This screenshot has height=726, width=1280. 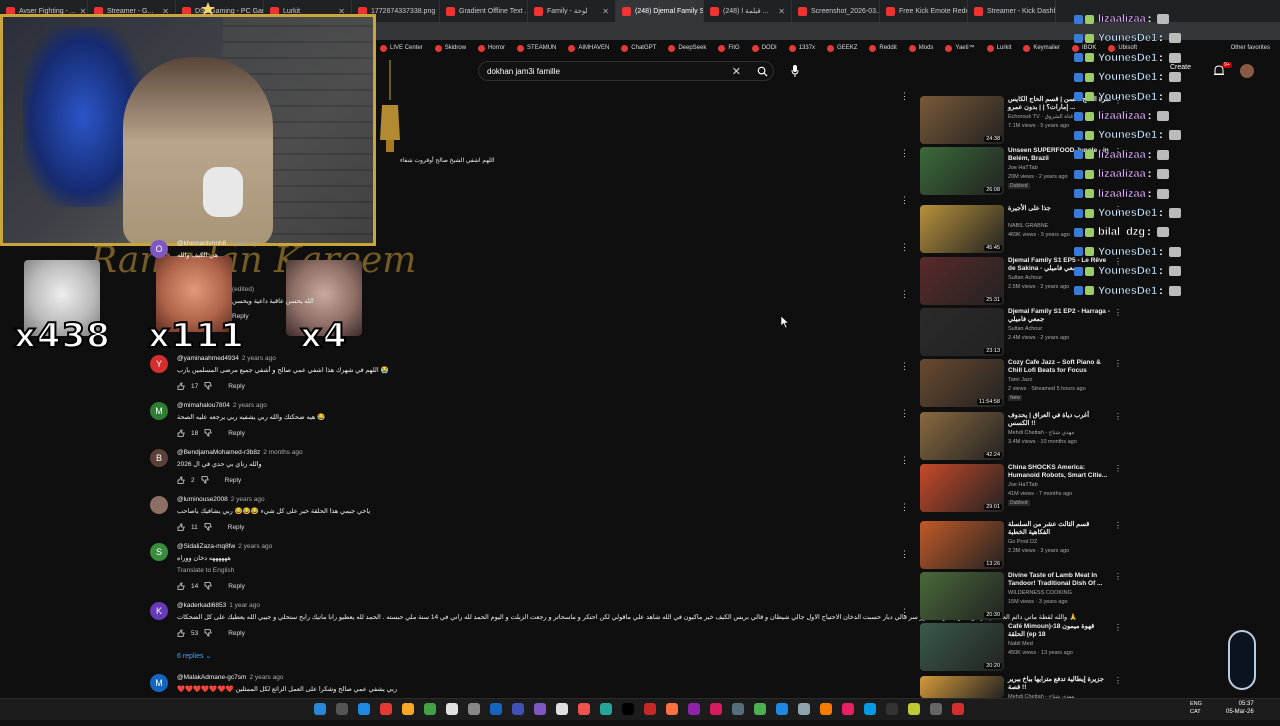 What do you see at coordinates (1250, 48) in the screenshot?
I see `other-favorites: Other favorites` at bounding box center [1250, 48].